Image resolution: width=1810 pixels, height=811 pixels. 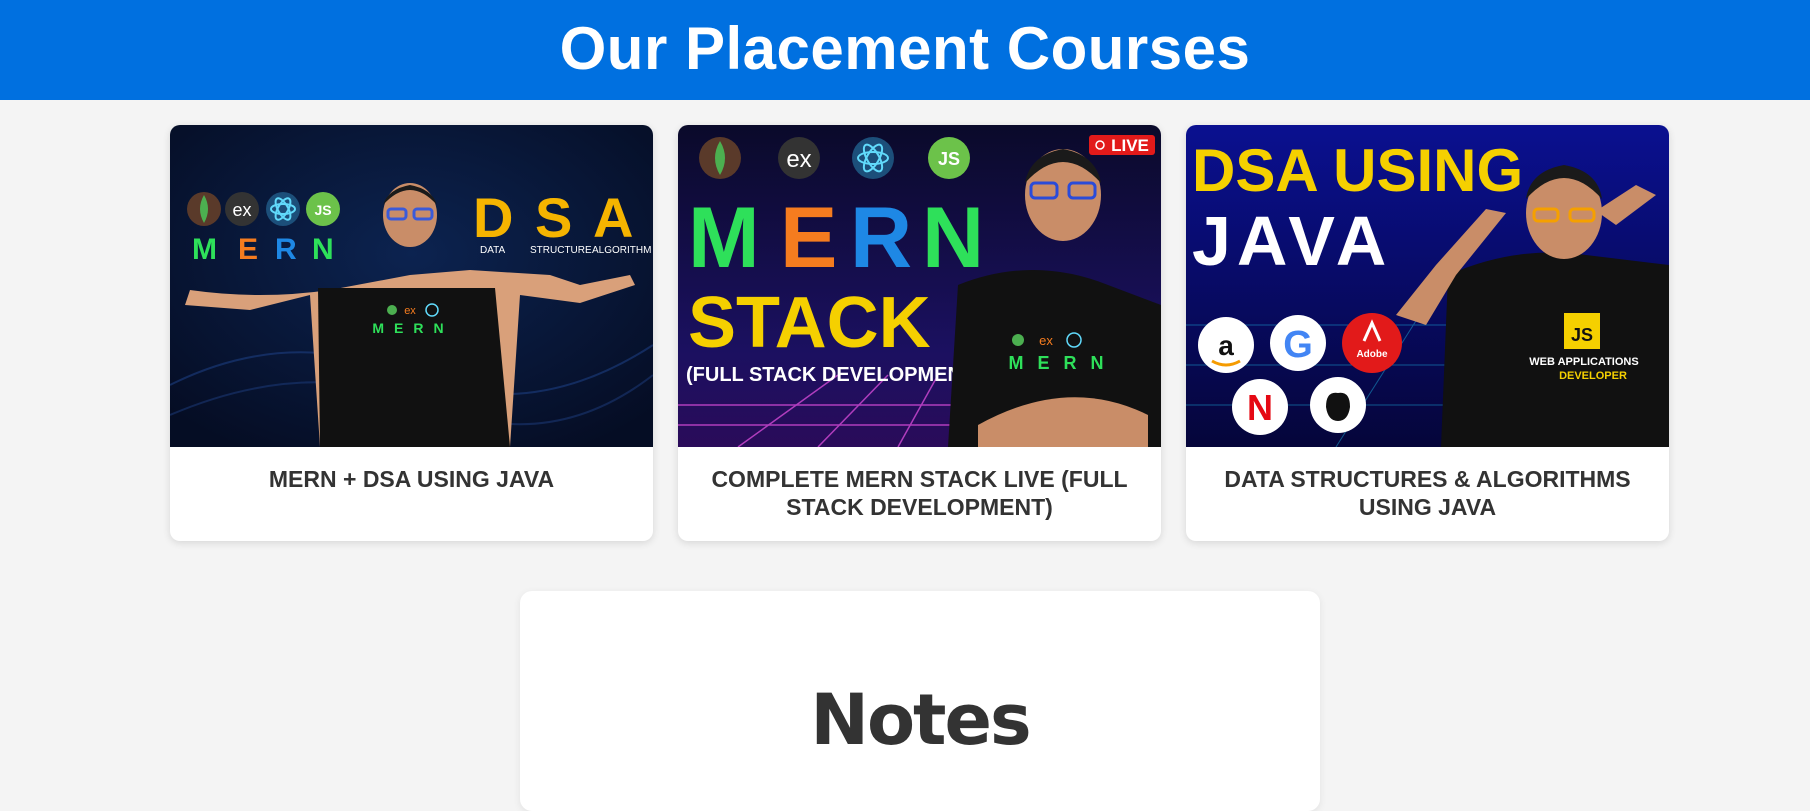 I want to click on shirt-js-label: JS, so click(x=1582, y=335).